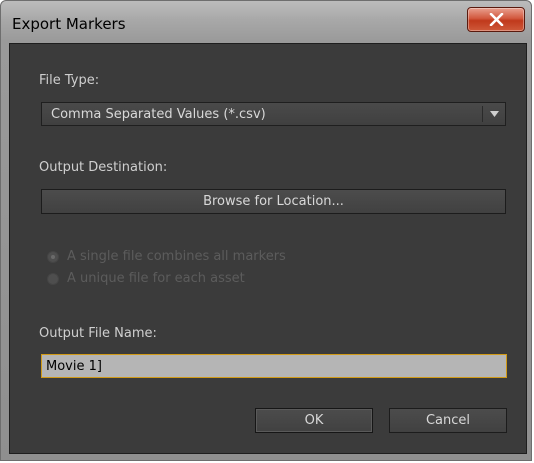 The width and height of the screenshot is (534, 463). I want to click on file-type-select: Comma Separated Values (*.csv), so click(273, 114).